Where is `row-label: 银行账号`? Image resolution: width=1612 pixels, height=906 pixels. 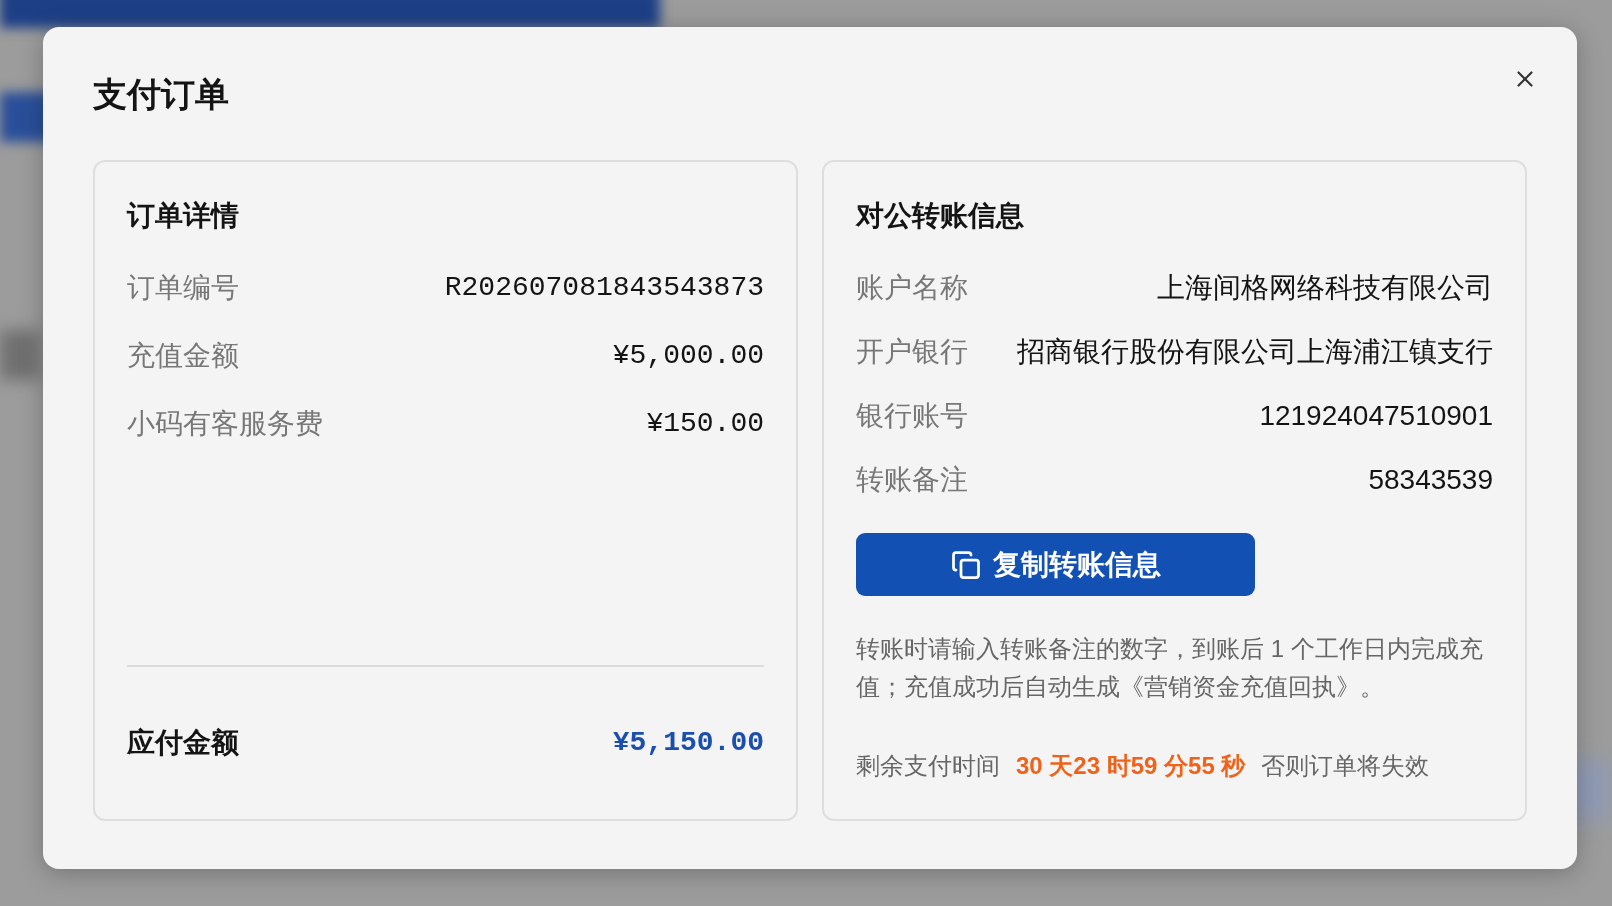 row-label: 银行账号 is located at coordinates (912, 416).